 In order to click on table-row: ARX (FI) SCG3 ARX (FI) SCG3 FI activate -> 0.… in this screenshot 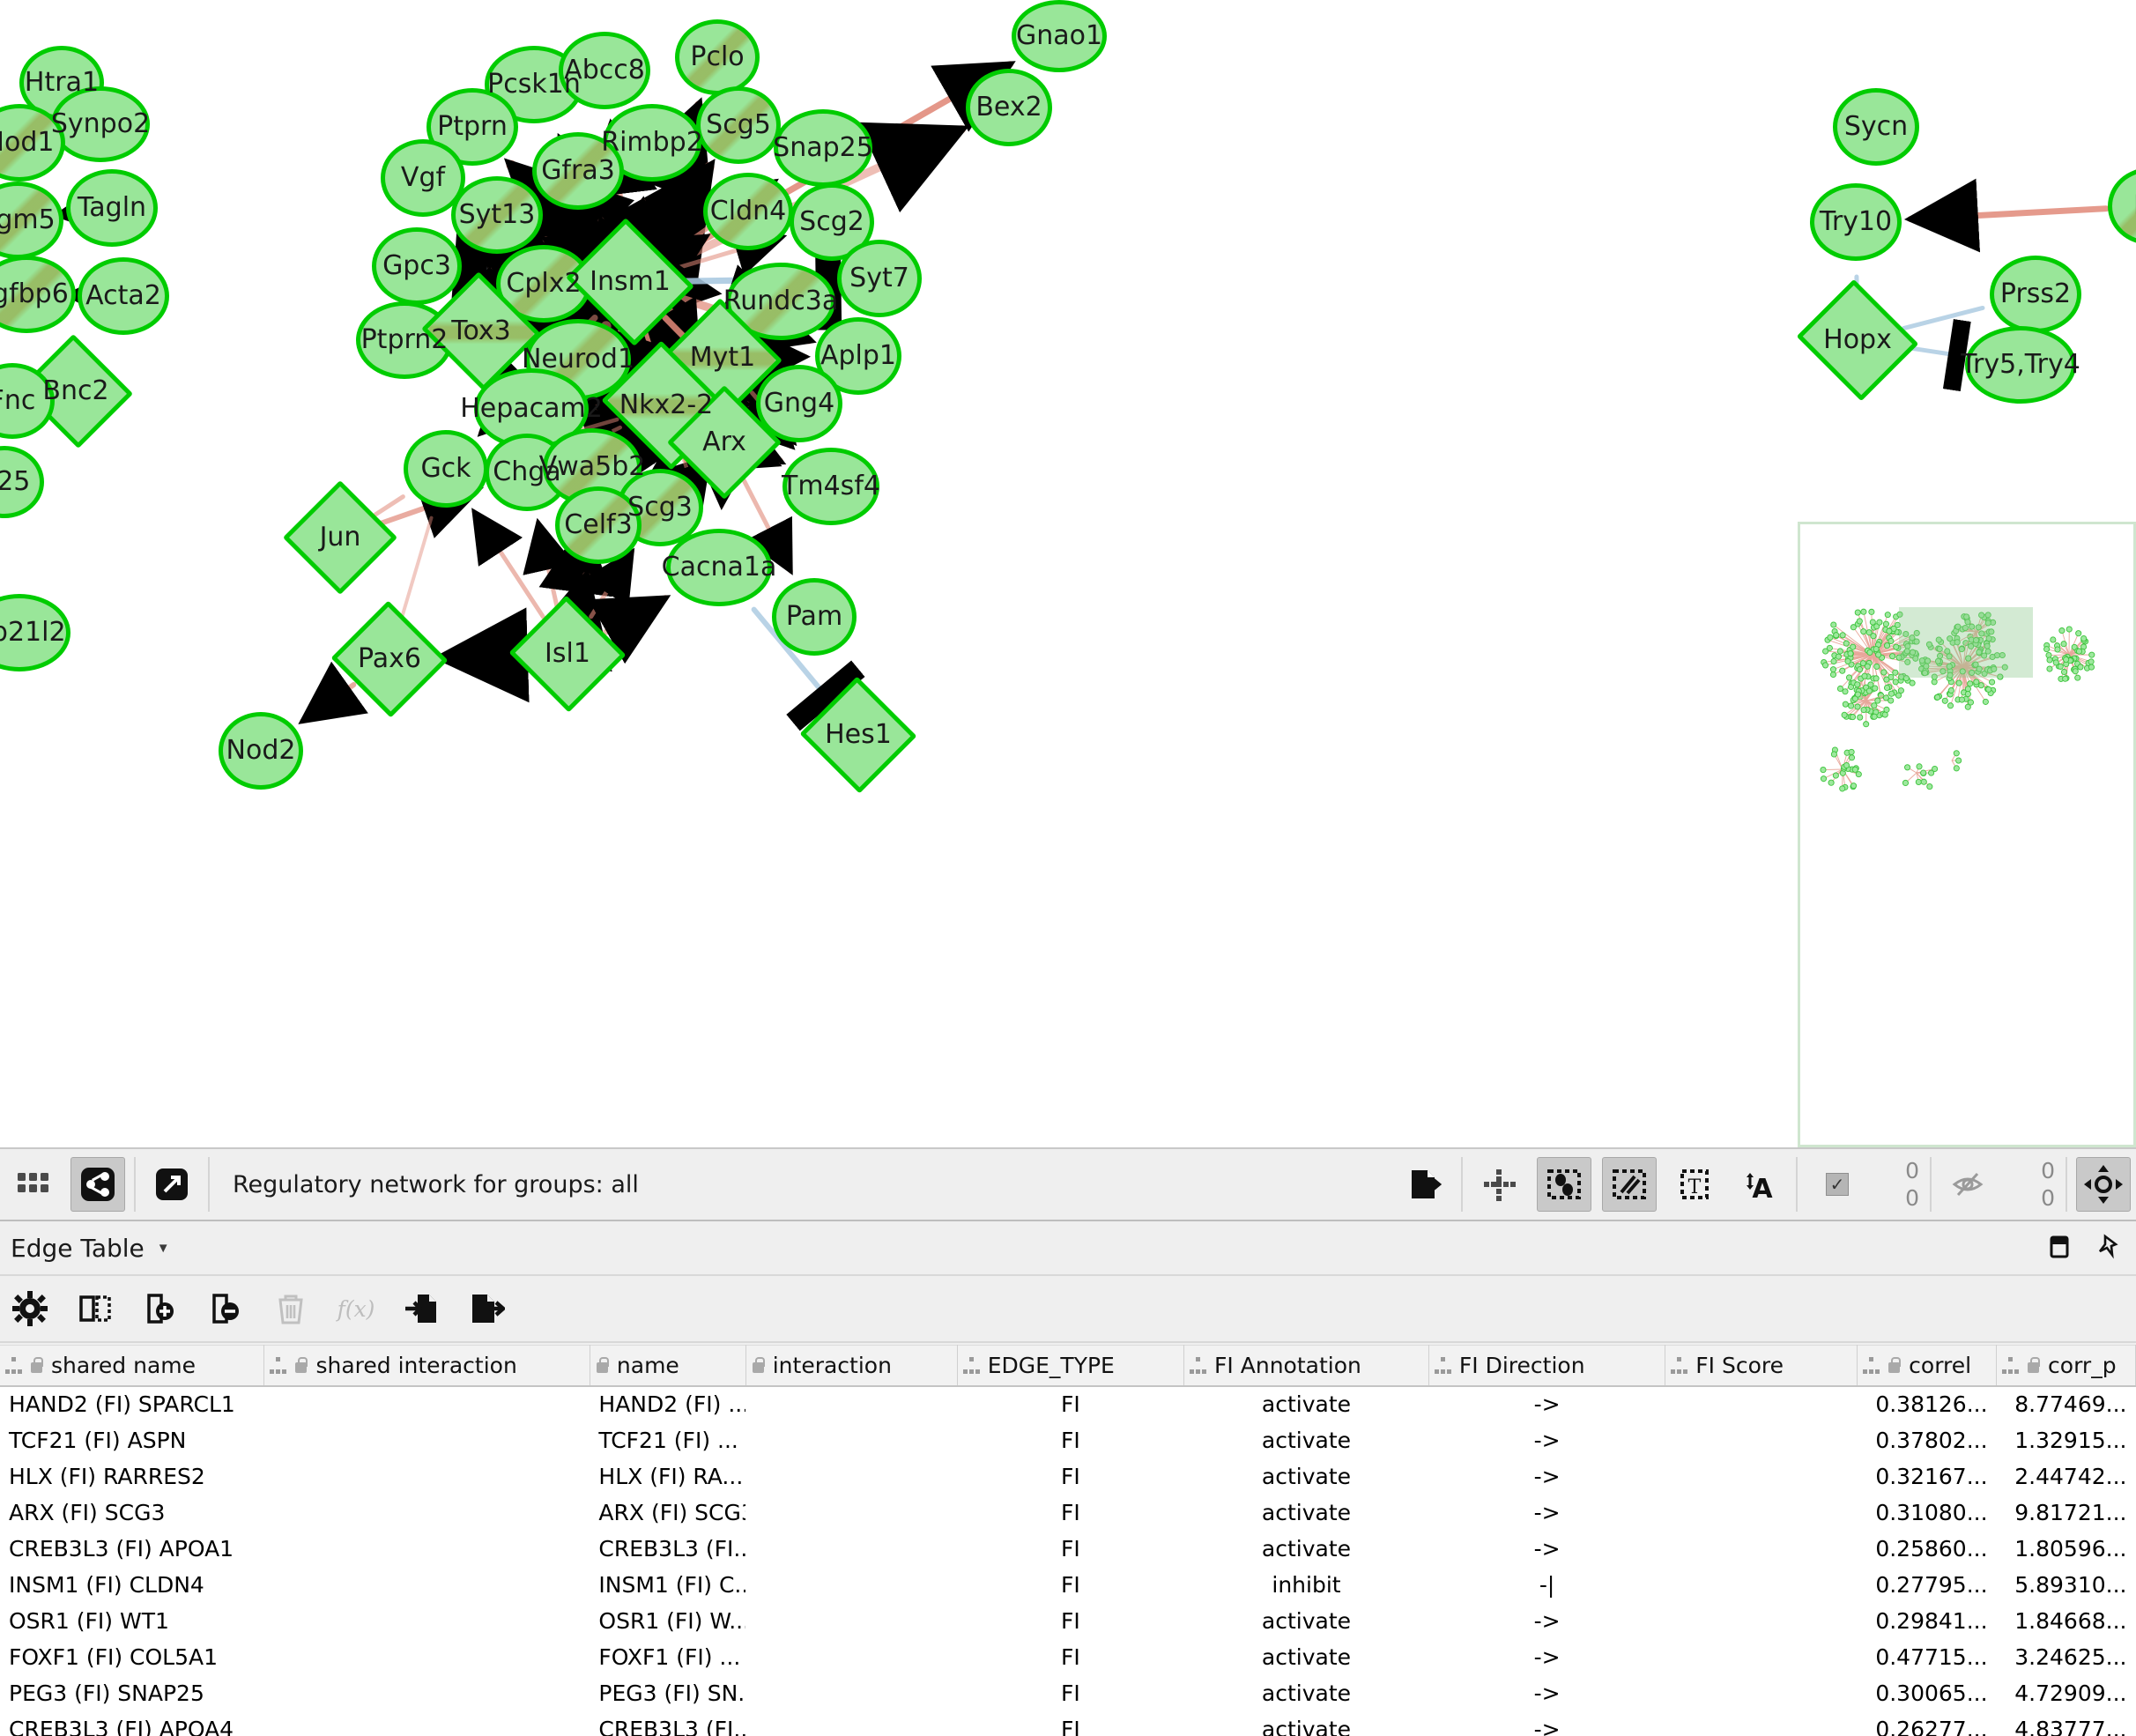, I will do `click(1068, 1512)`.